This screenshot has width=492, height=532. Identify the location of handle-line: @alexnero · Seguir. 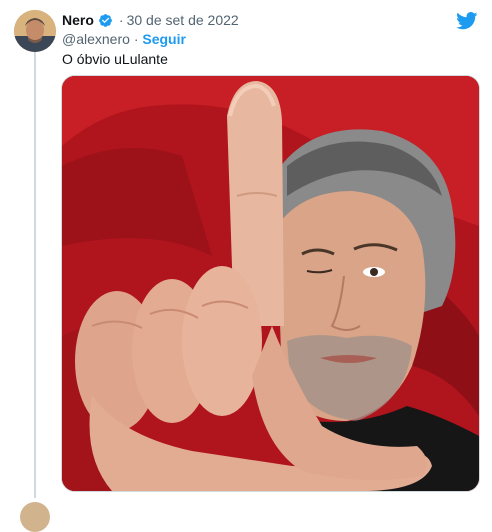
(124, 39).